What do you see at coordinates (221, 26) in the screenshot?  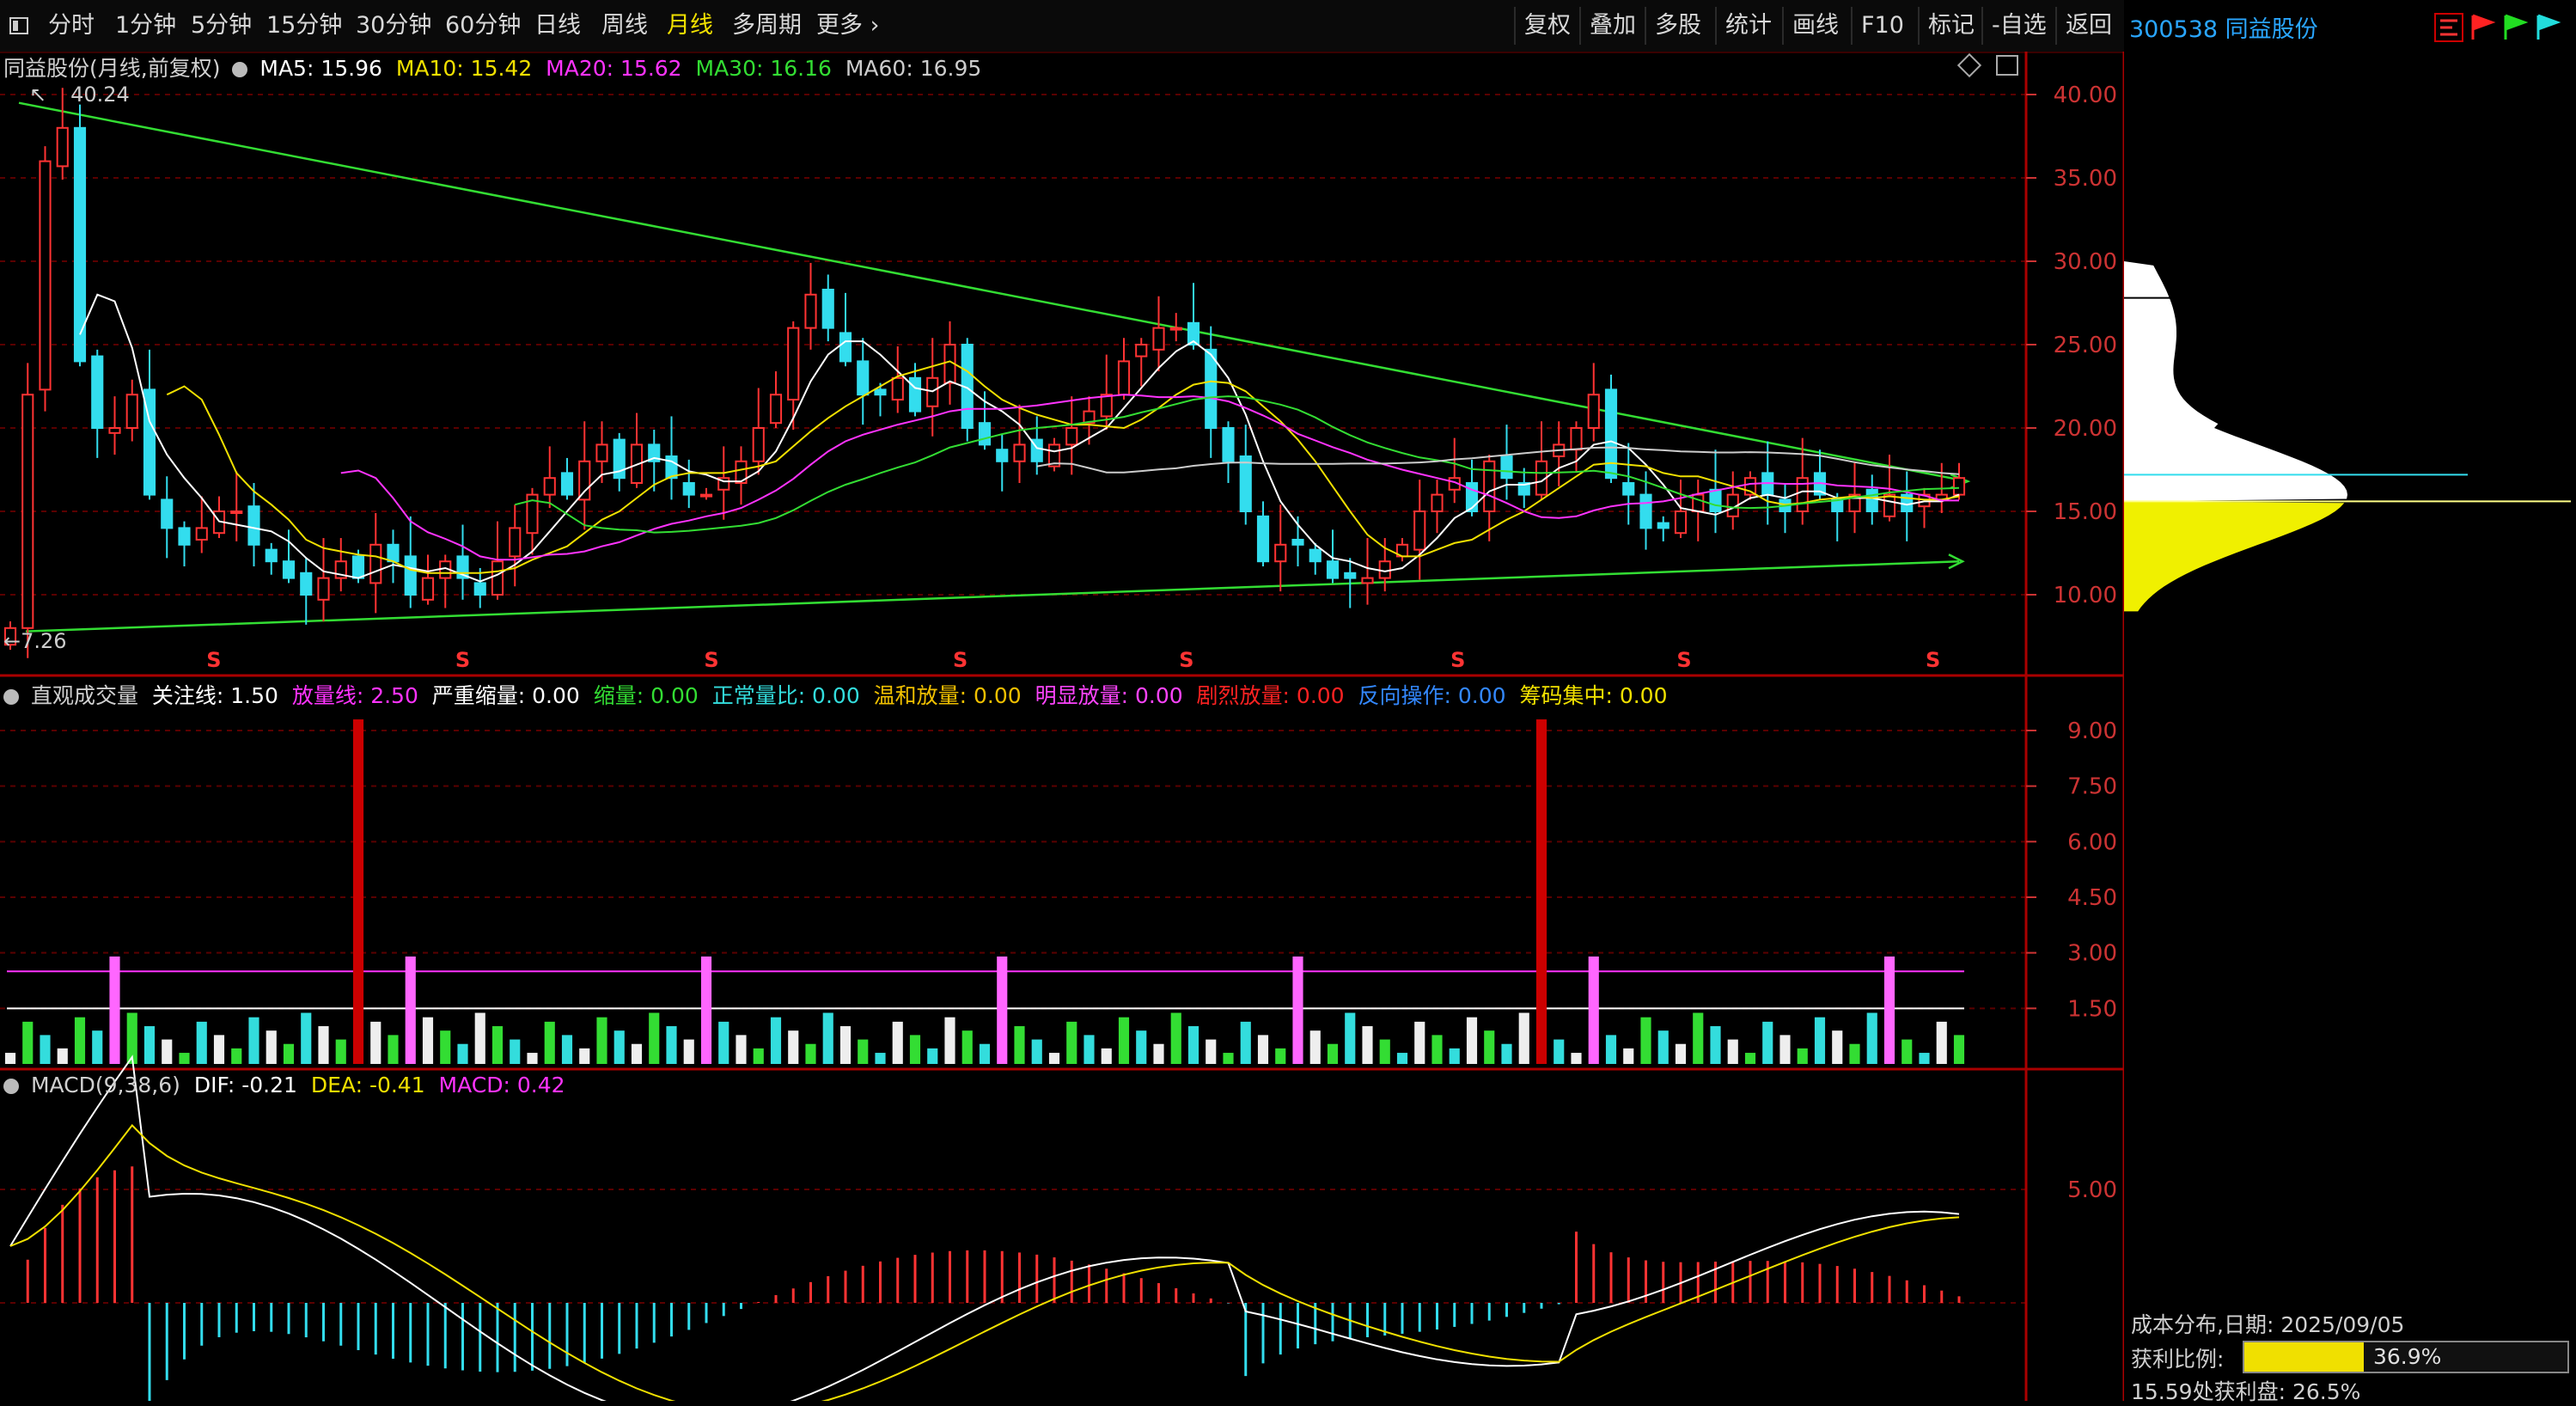 I see `period-tab-5min: 5分钟` at bounding box center [221, 26].